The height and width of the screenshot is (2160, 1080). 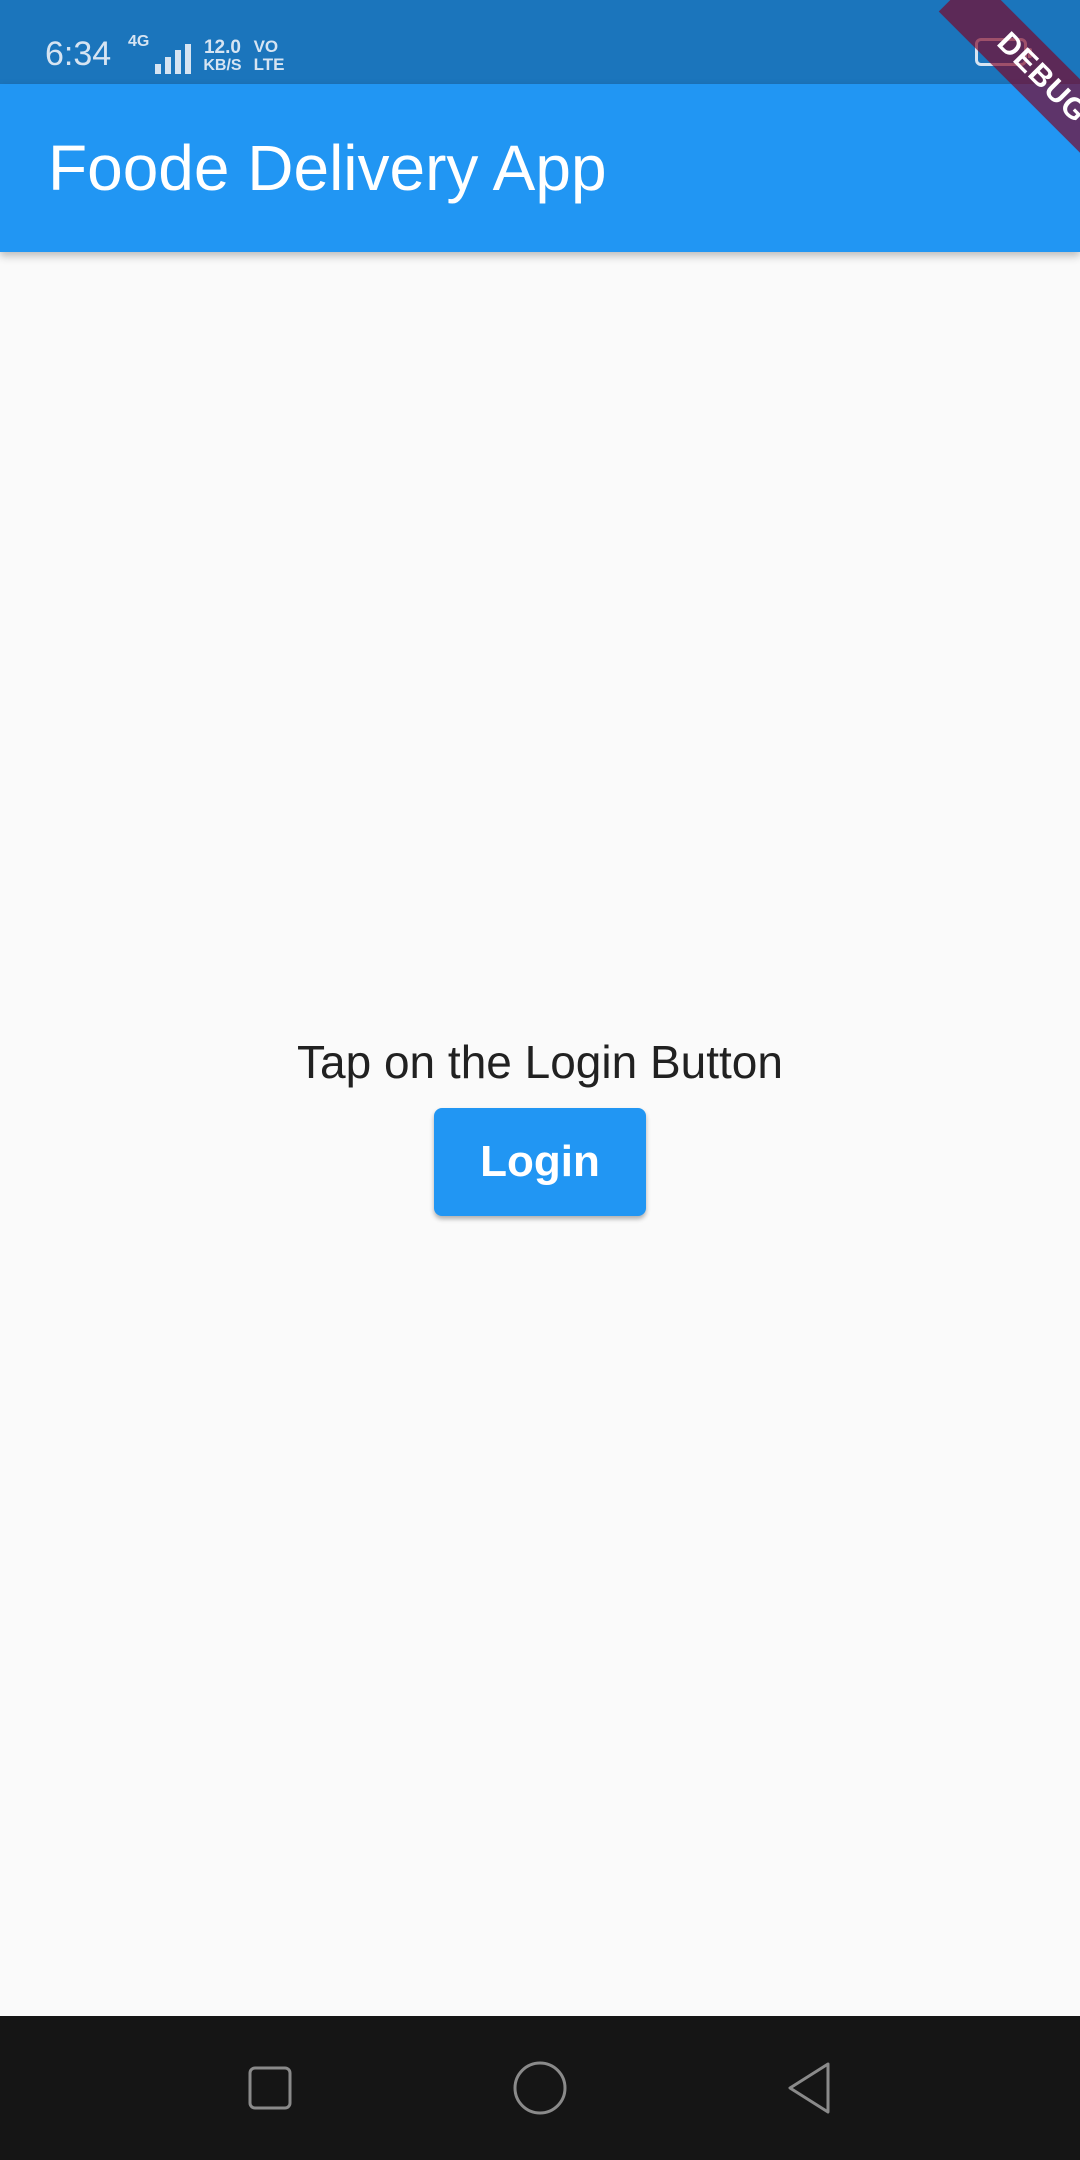 I want to click on circle-home-icon, so click(x=540, y=2088).